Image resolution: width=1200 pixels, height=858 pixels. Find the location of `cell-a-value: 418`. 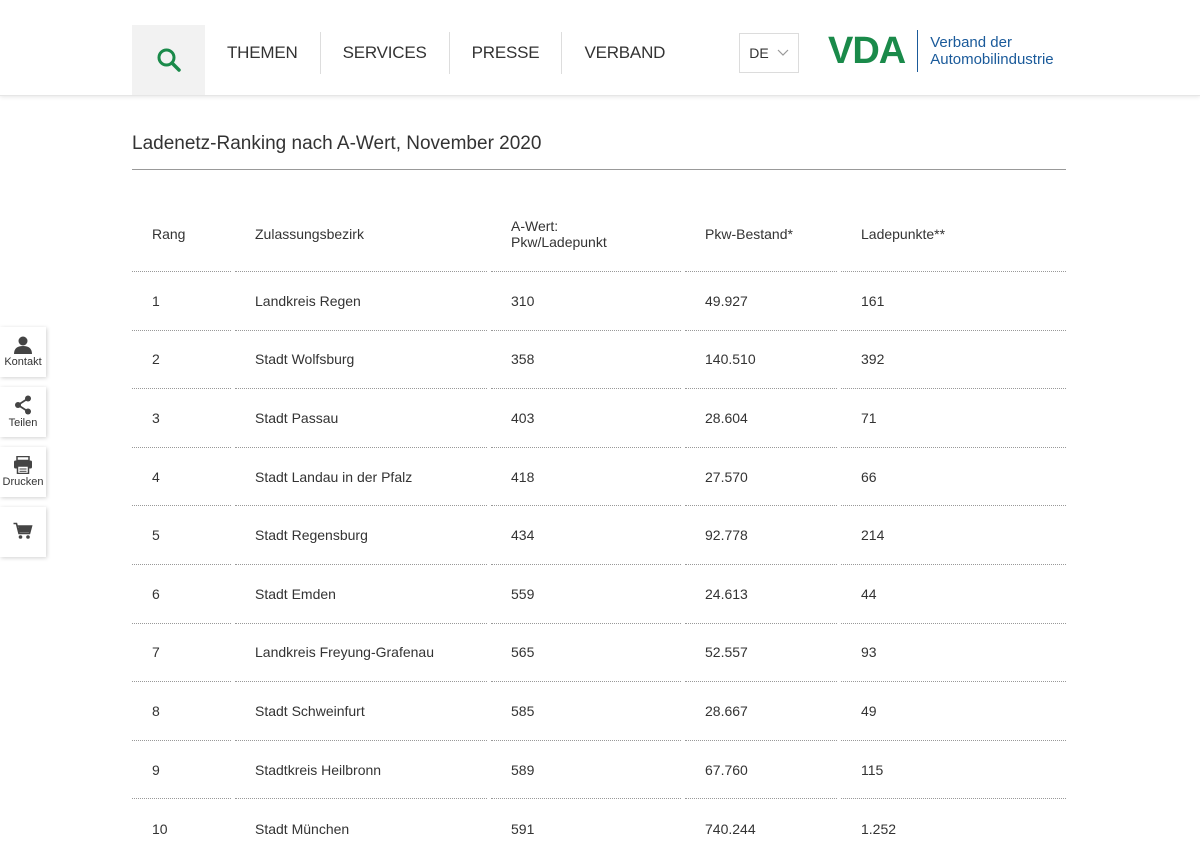

cell-a-value: 418 is located at coordinates (586, 477).